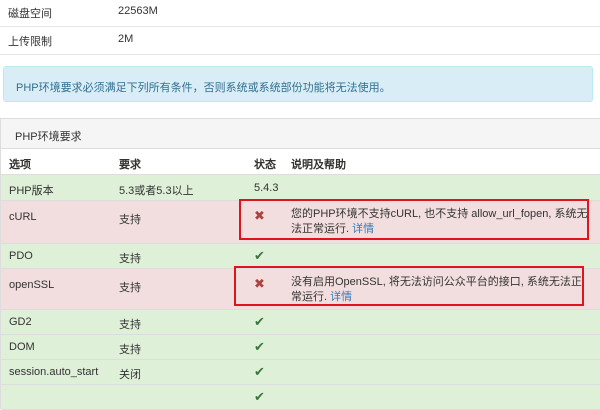 This screenshot has width=600, height=410. Describe the element at coordinates (30, 42) in the screenshot. I see `info-key: 上传限制` at that location.